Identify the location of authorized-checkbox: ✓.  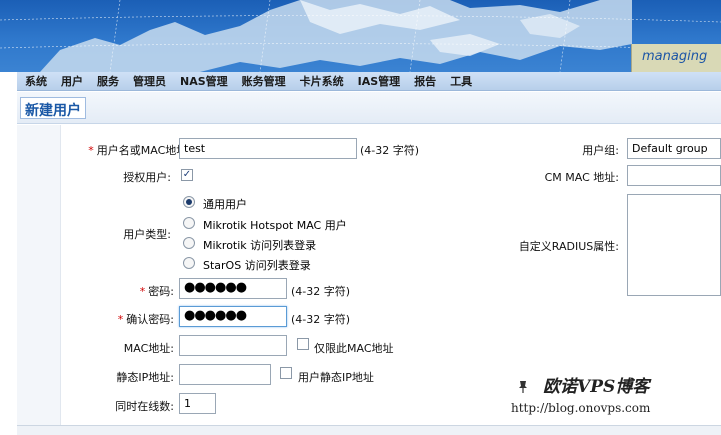
(187, 175).